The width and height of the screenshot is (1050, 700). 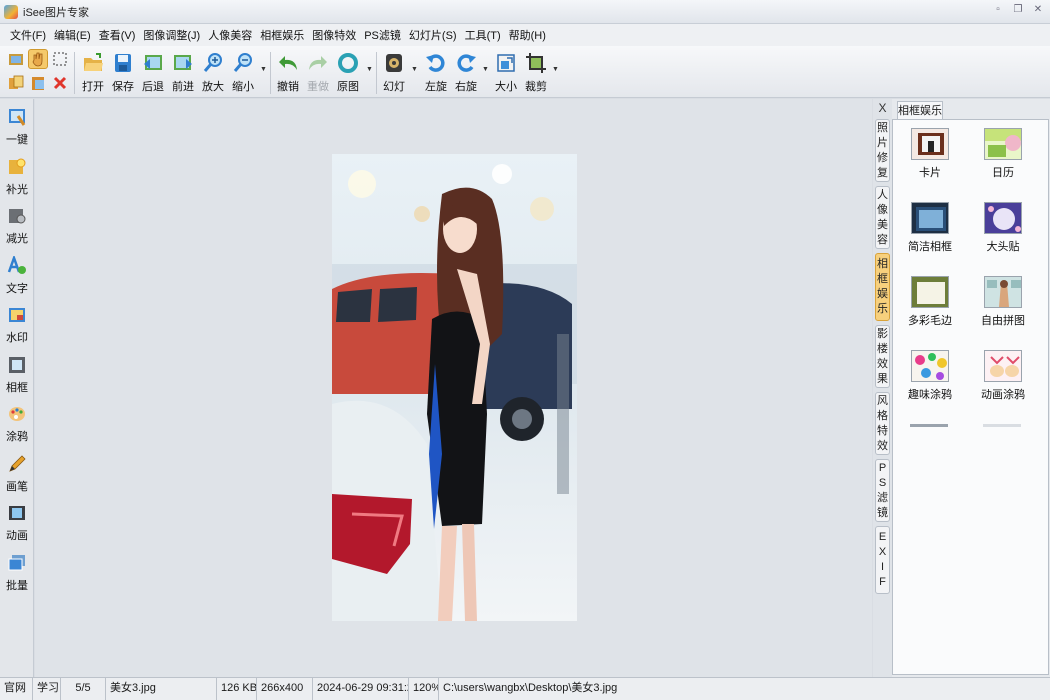 What do you see at coordinates (16, 83) in the screenshot?
I see `copy-icon` at bounding box center [16, 83].